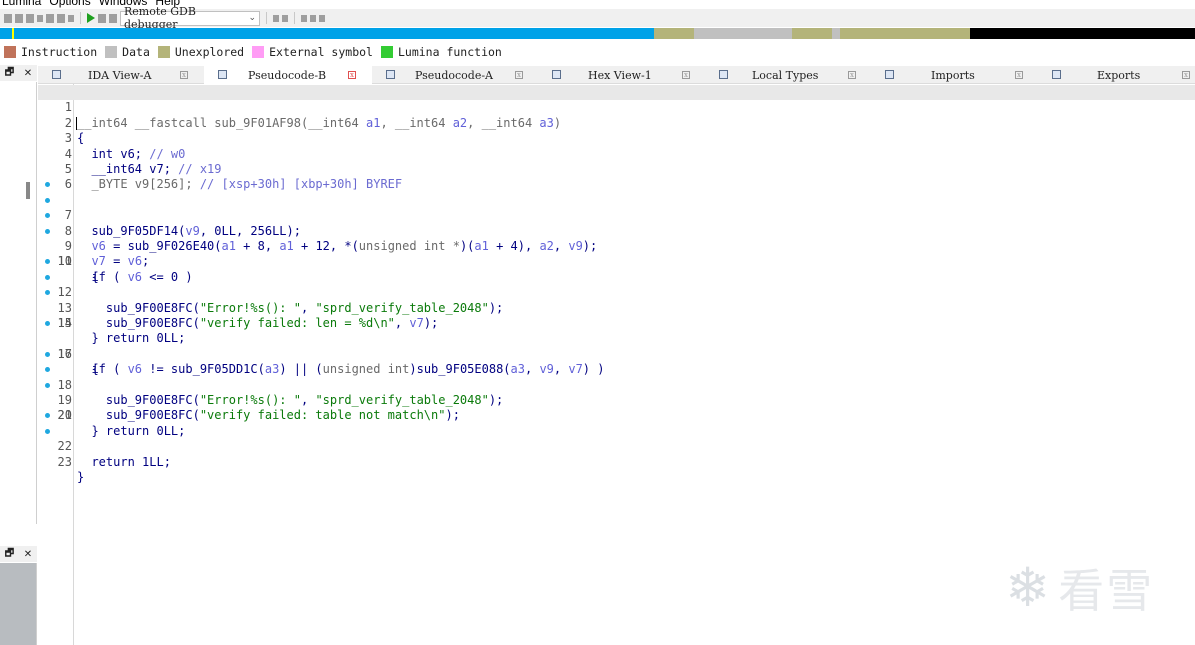 The height and width of the screenshot is (645, 1195). I want to click on watermark-text: 看雪, so click(1106, 591).